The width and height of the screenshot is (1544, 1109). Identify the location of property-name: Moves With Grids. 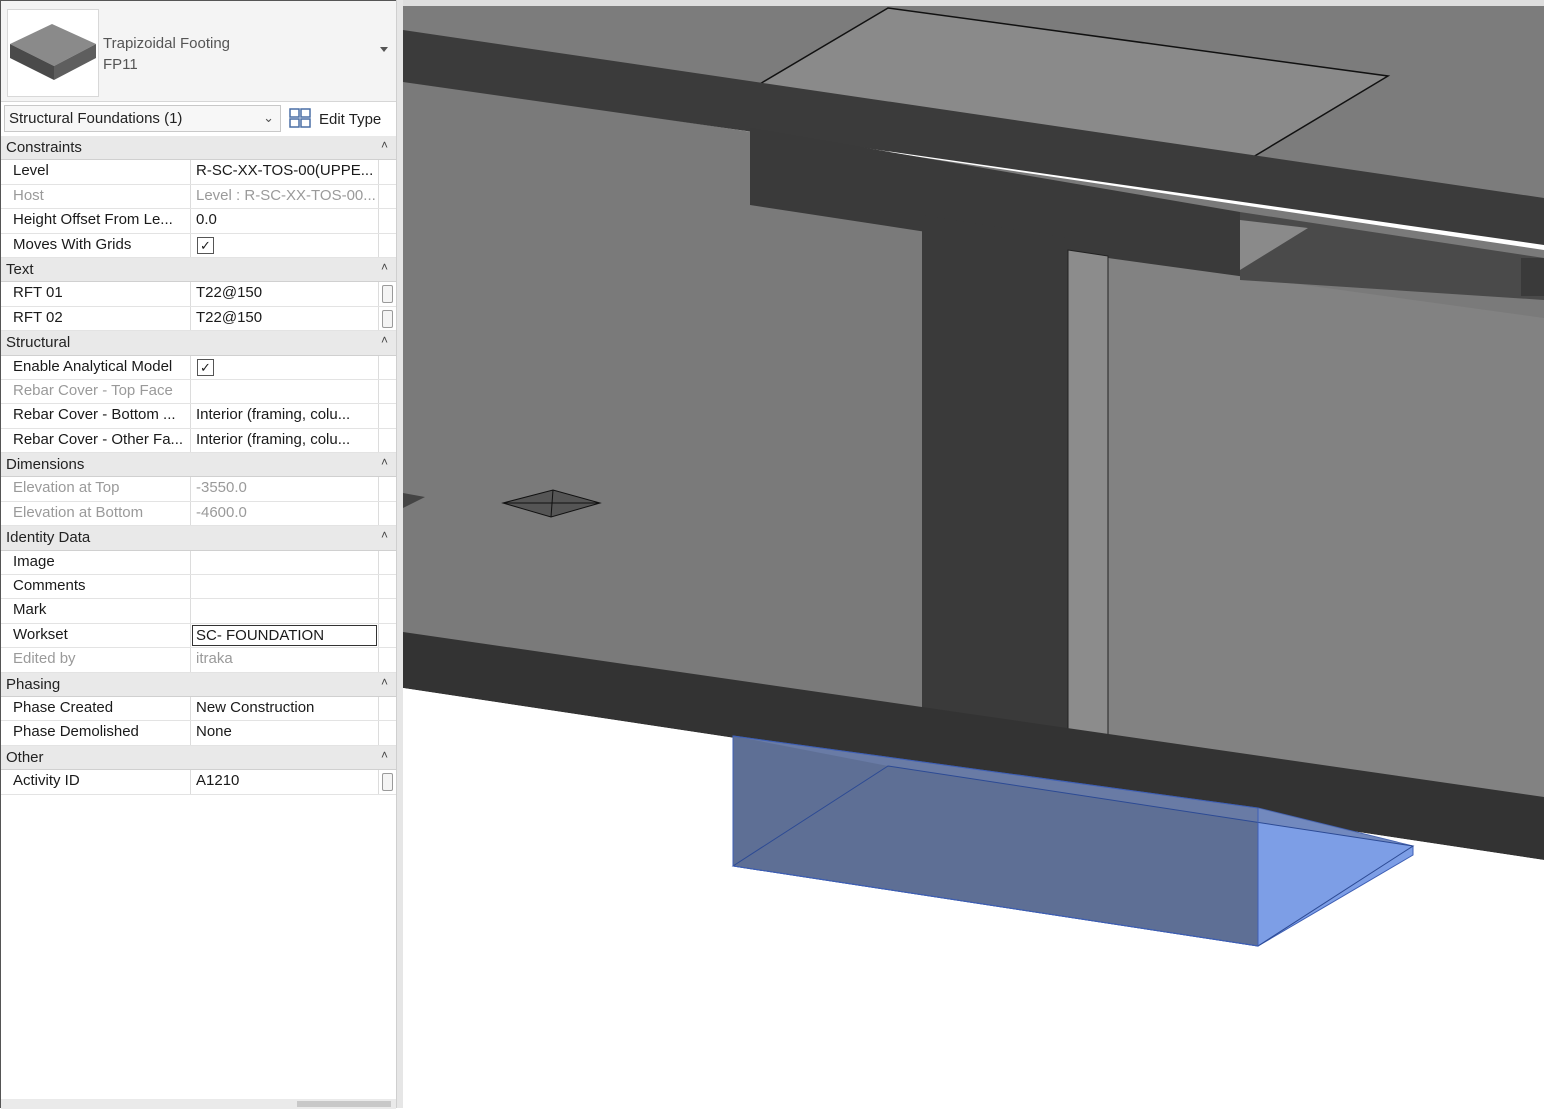
(96, 245).